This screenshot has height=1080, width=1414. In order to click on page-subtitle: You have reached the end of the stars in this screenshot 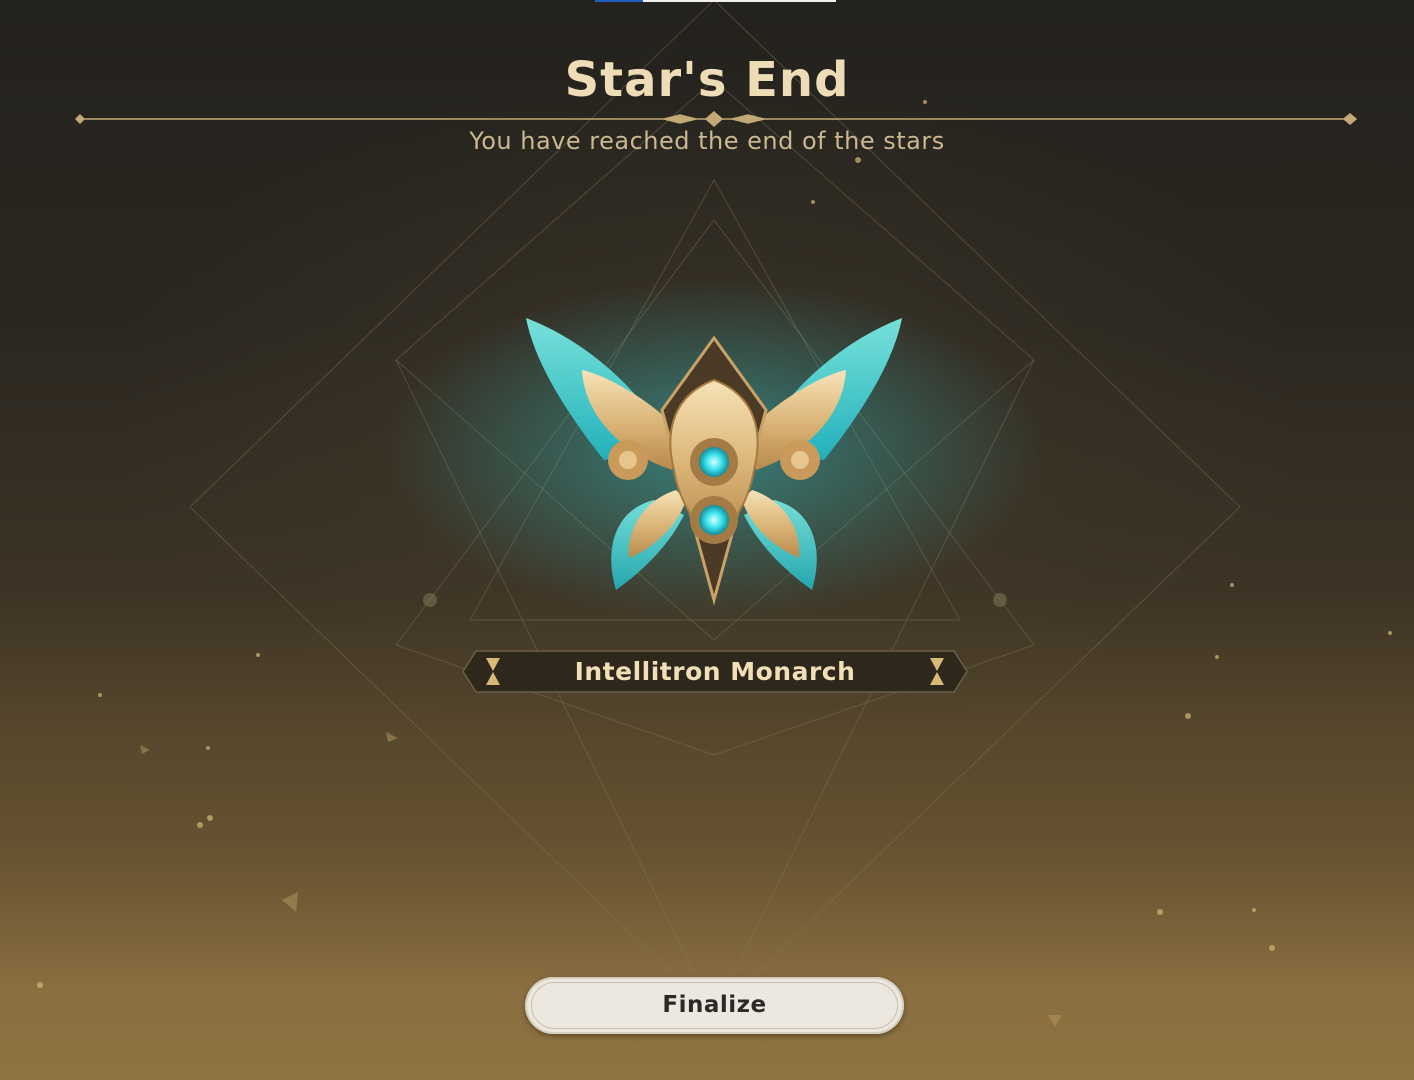, I will do `click(707, 141)`.